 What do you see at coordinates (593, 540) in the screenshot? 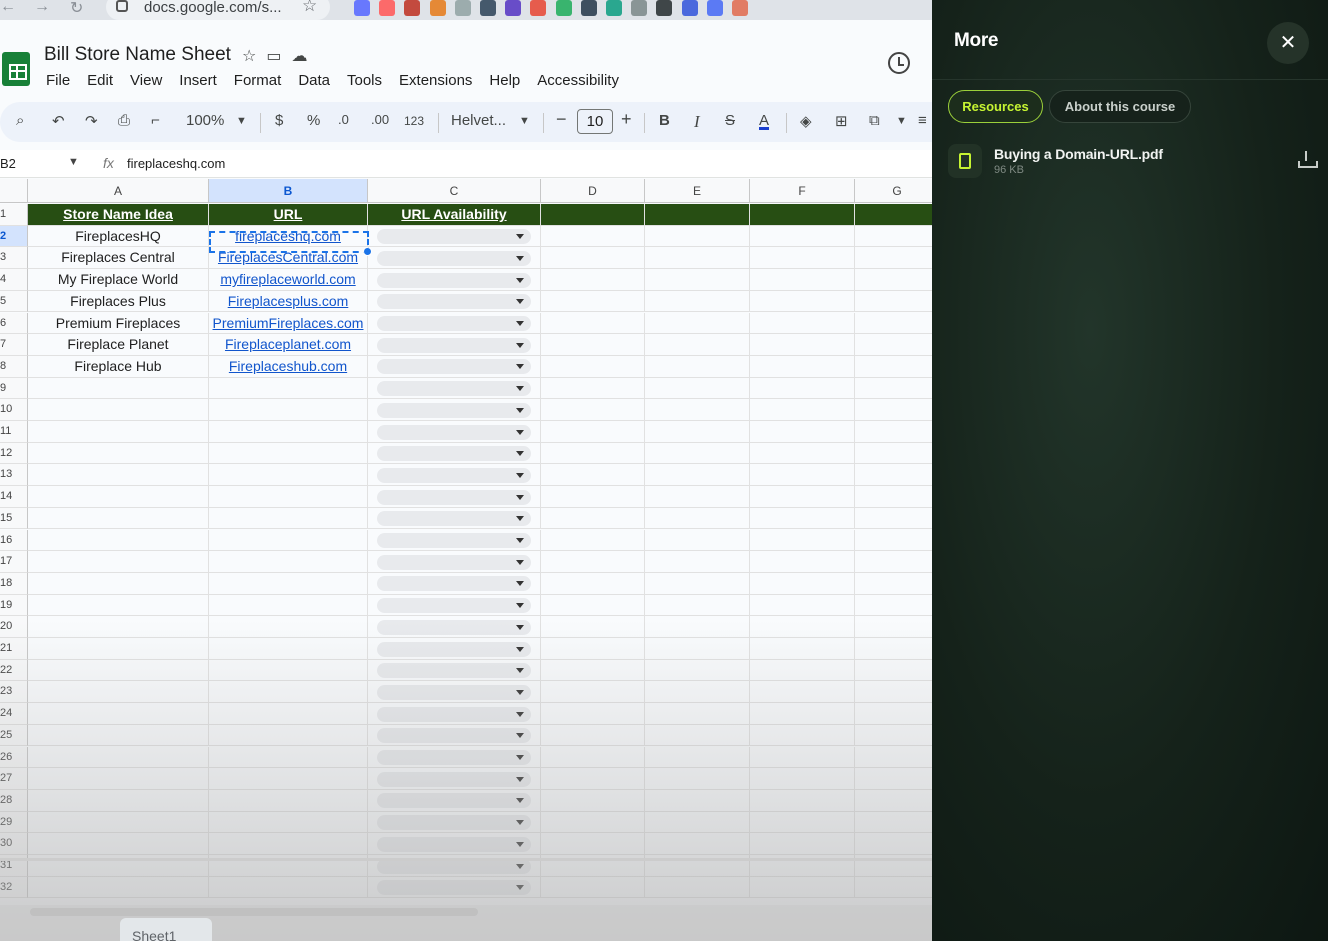
I see `cell-d16` at bounding box center [593, 540].